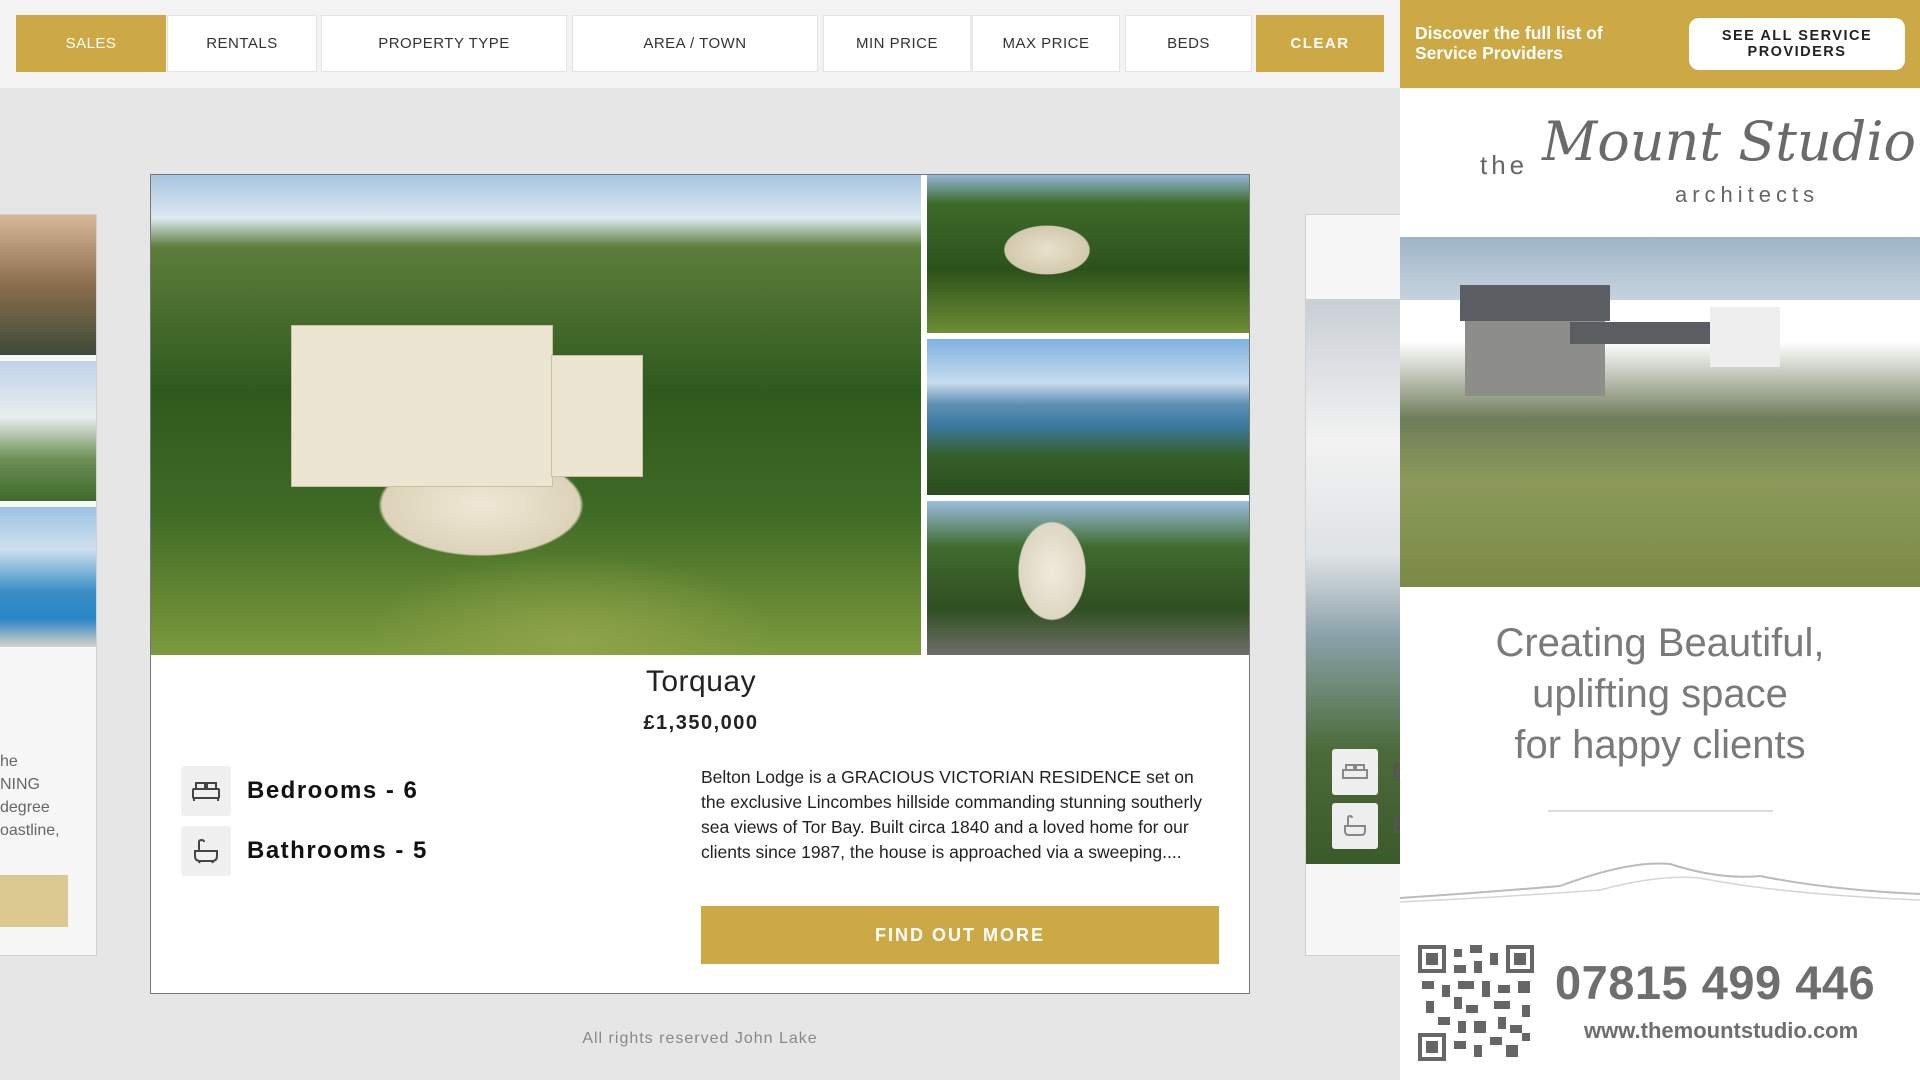 The width and height of the screenshot is (1920, 1080). I want to click on beds-select: BEDS, so click(1188, 43).